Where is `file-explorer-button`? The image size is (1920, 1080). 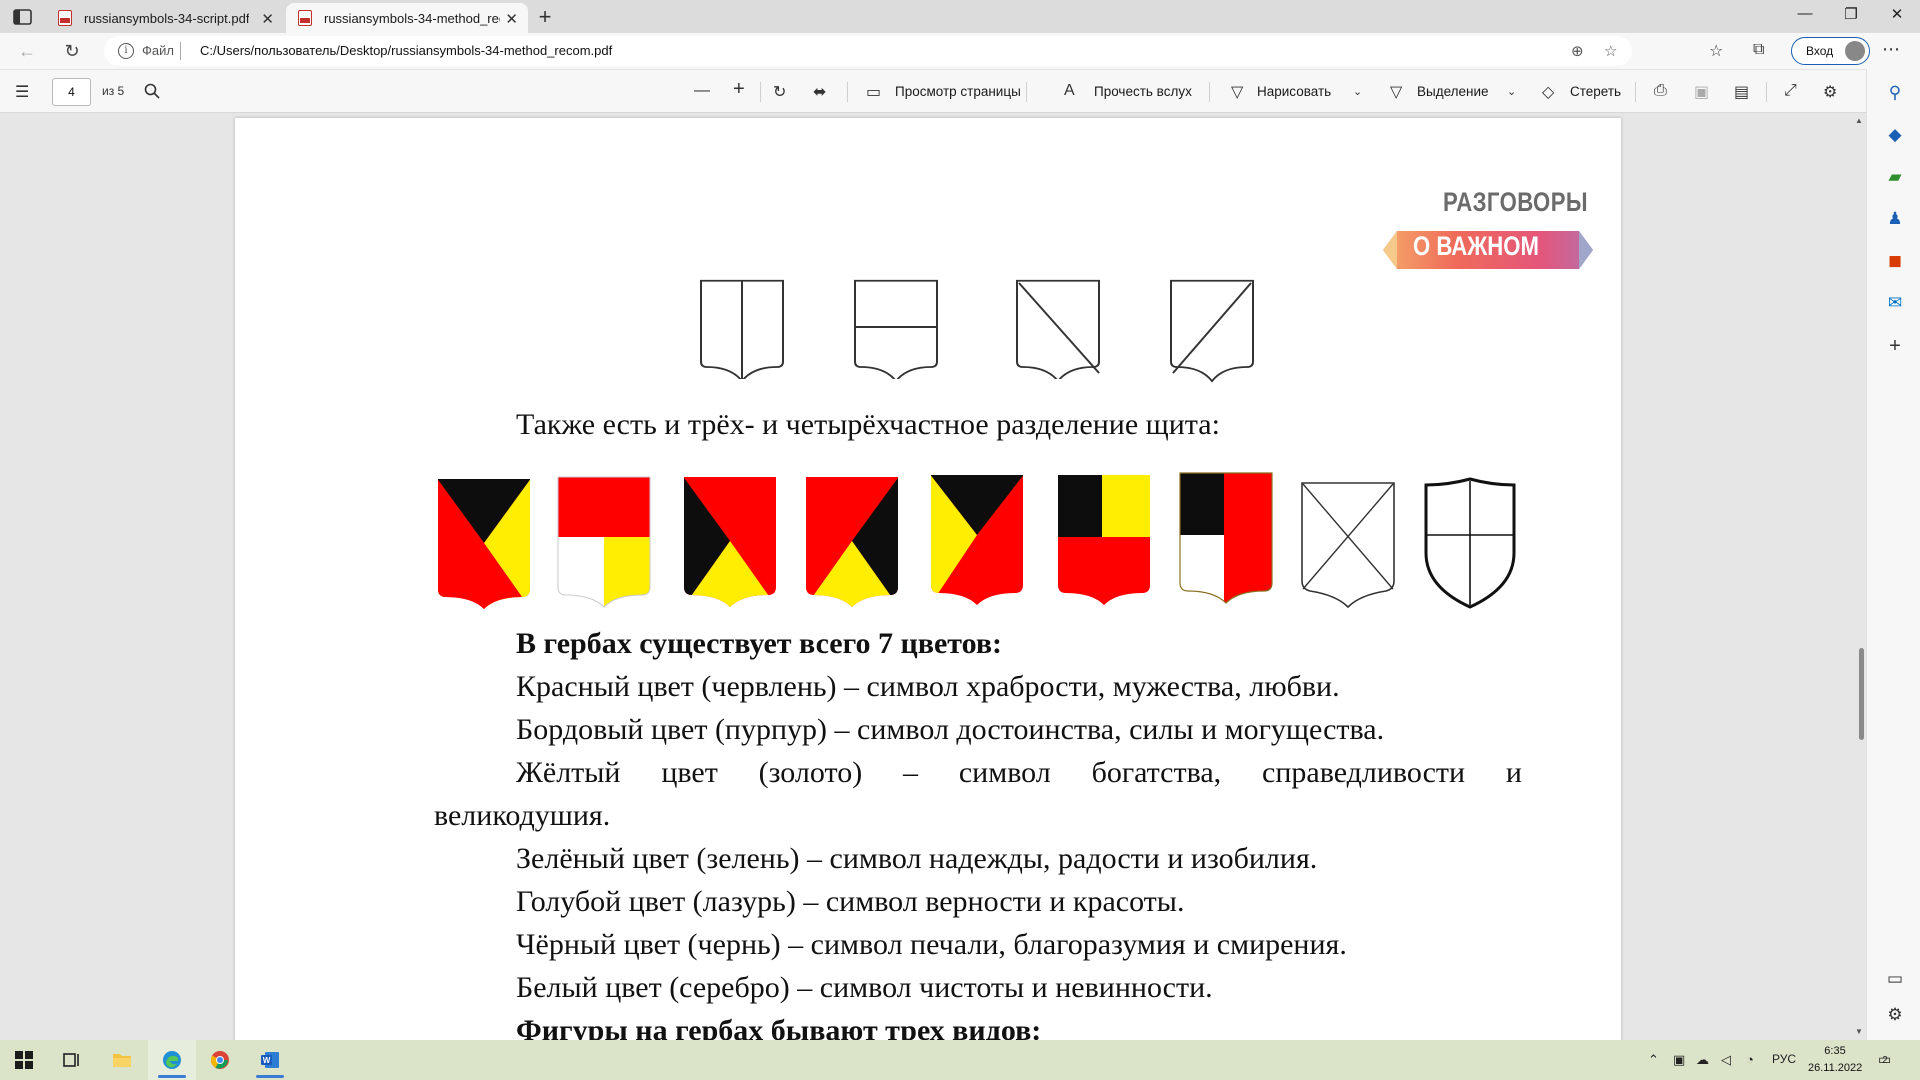 file-explorer-button is located at coordinates (122, 1060).